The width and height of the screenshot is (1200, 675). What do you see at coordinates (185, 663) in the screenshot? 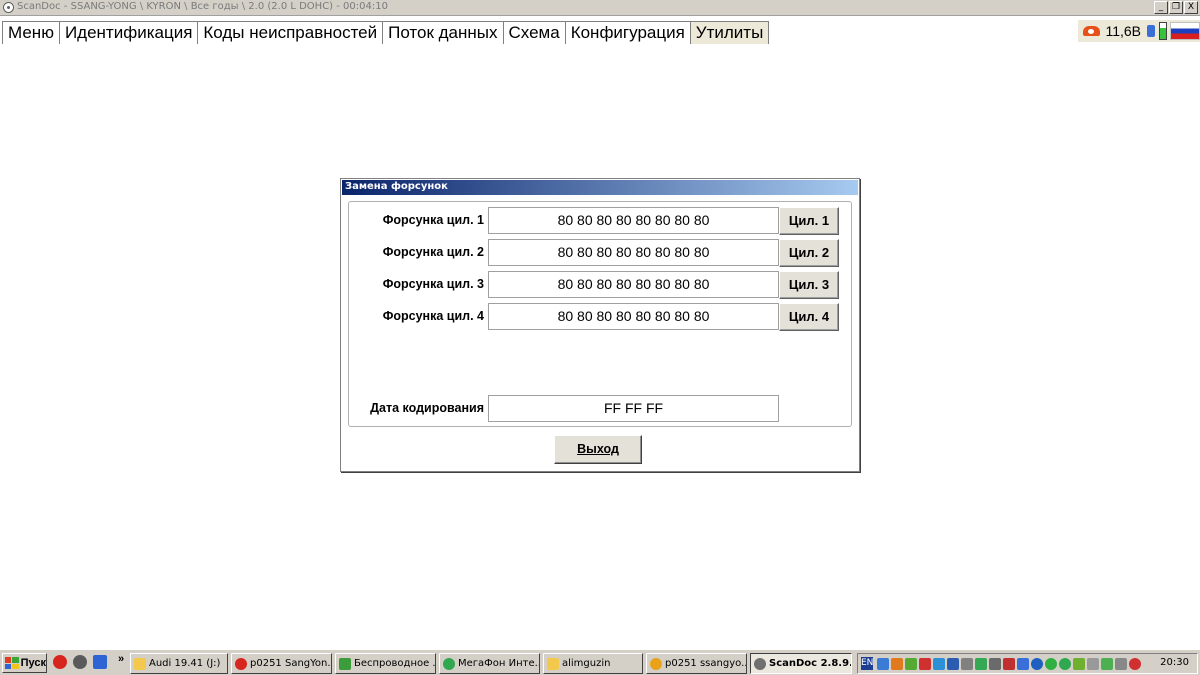
I see `task-label: Audi 19.41 (J:)` at bounding box center [185, 663].